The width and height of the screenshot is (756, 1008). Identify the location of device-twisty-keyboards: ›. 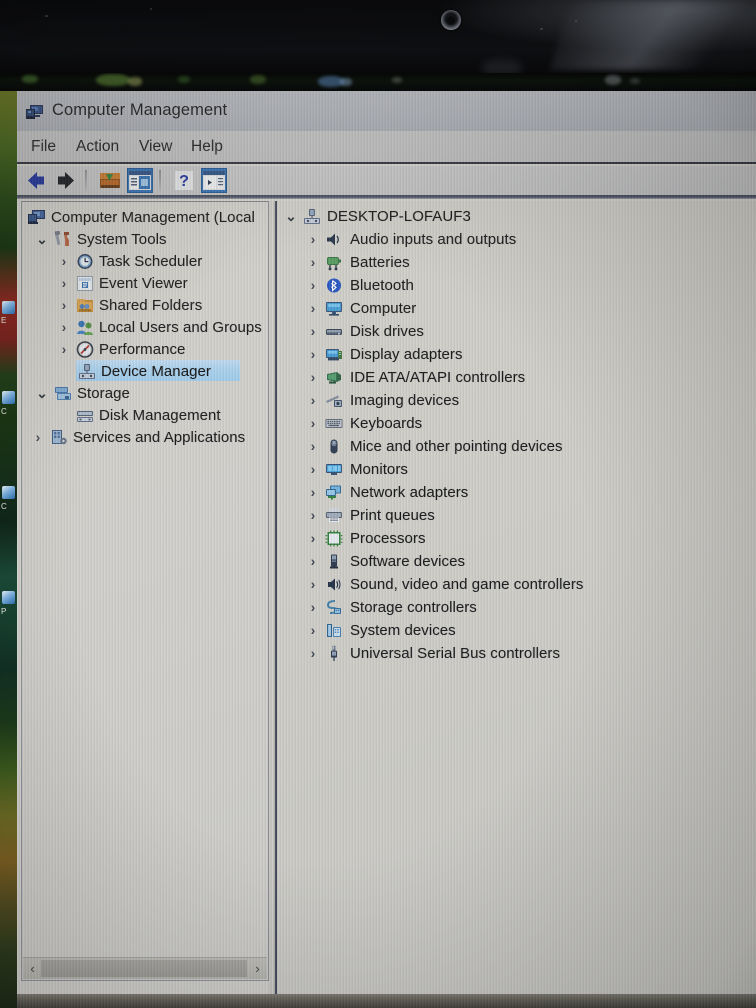
(313, 423).